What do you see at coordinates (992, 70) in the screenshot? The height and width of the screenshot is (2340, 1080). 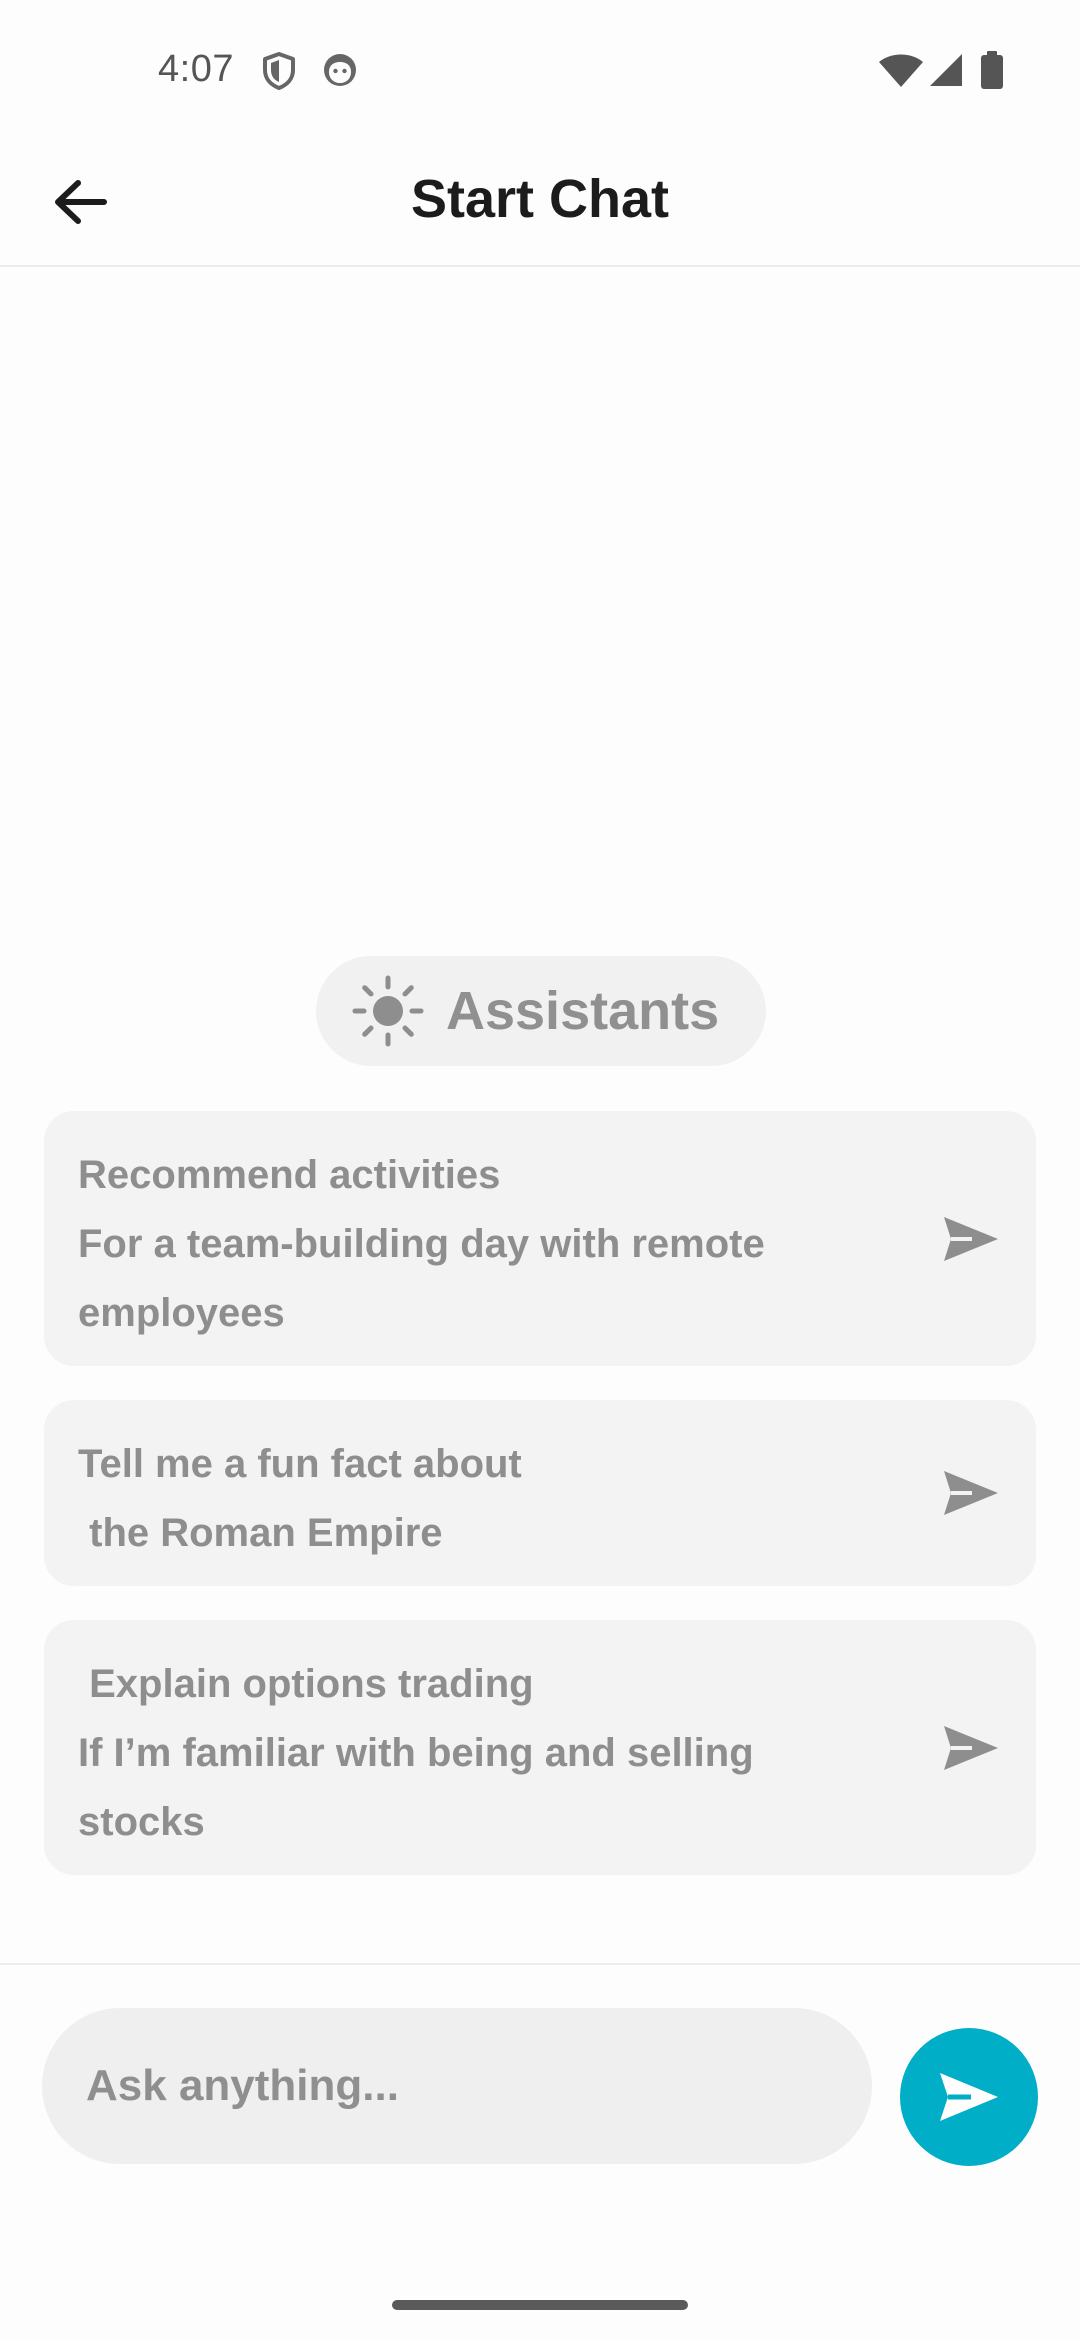 I see `battery-icon` at bounding box center [992, 70].